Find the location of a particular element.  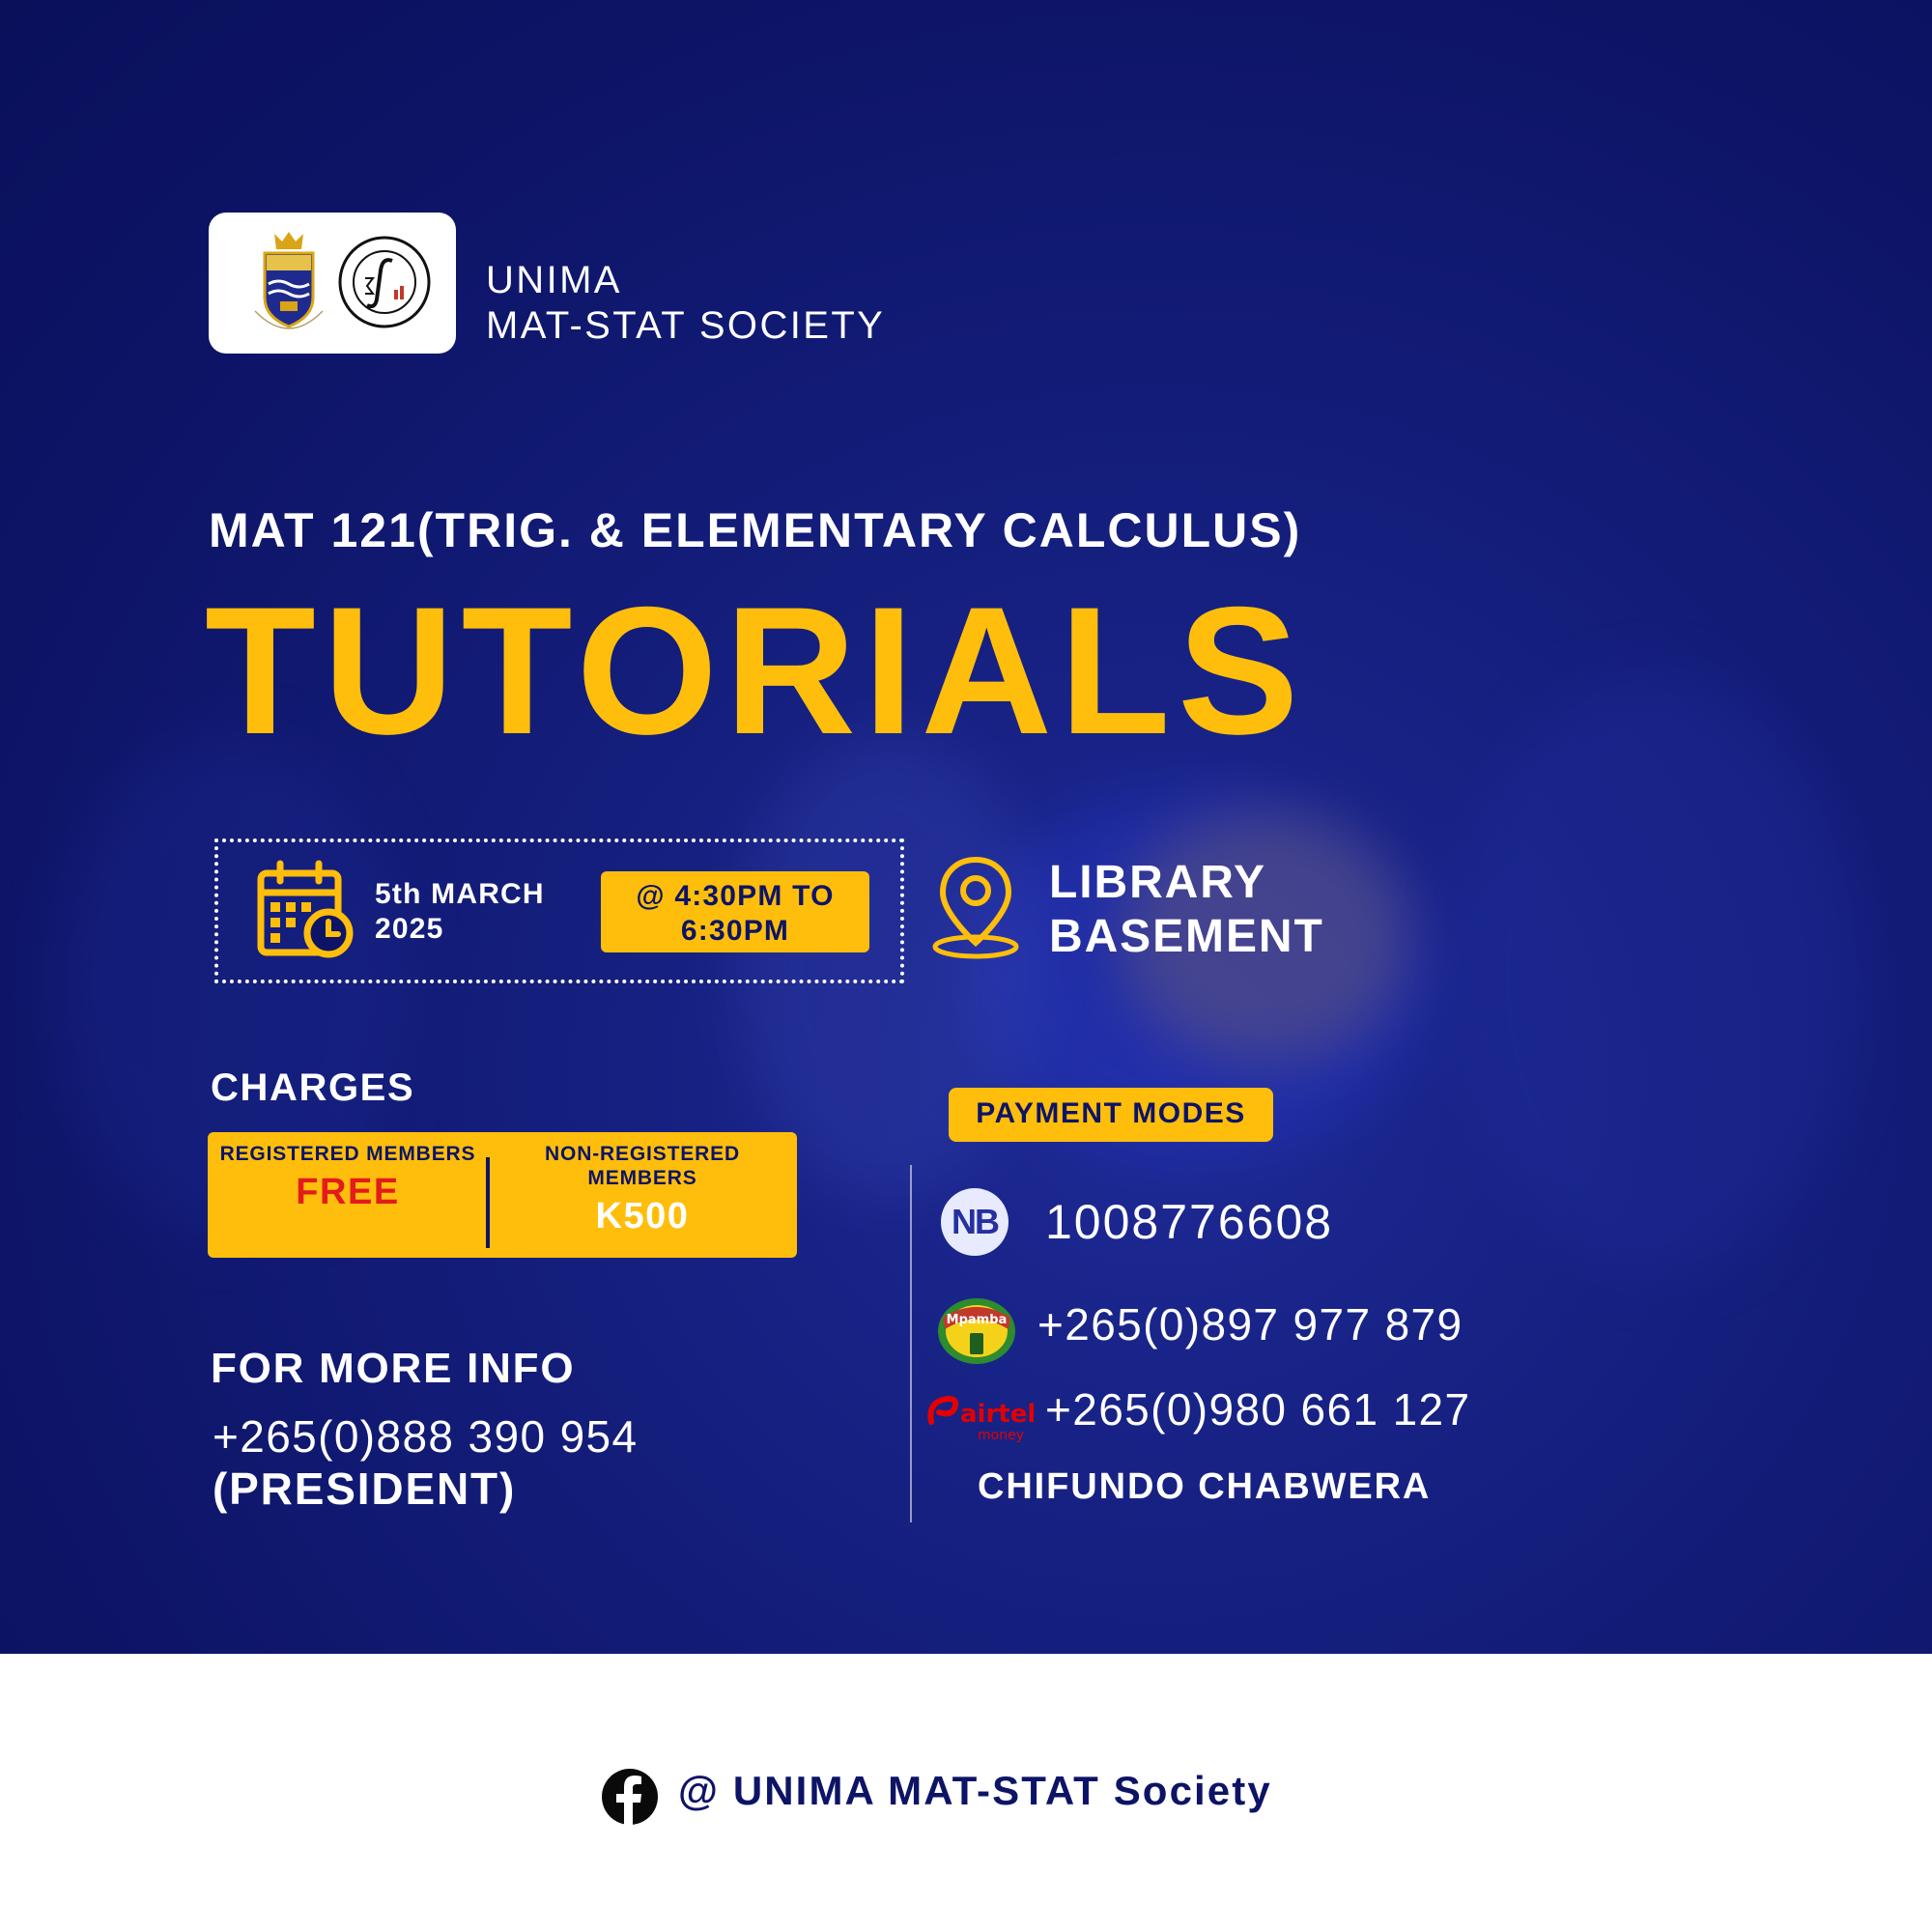

org-name-line1: UNIMA is located at coordinates (554, 280).